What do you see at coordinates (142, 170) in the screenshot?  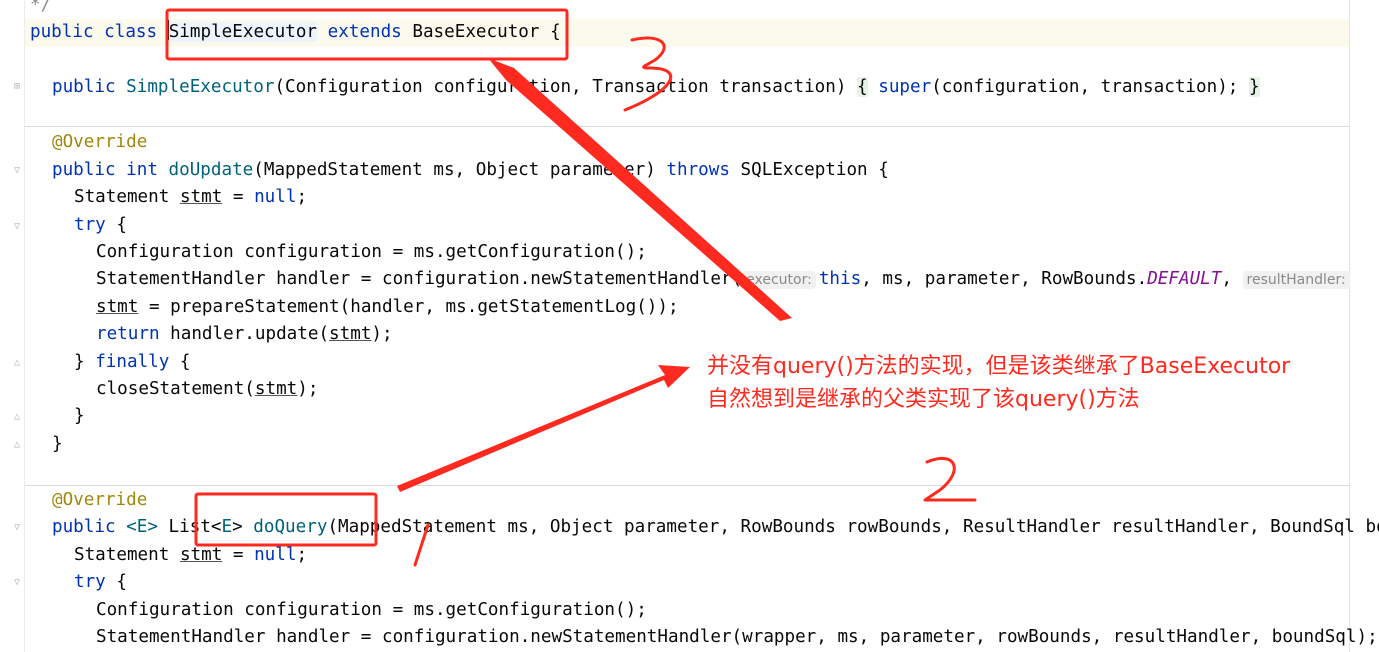 I see `keyword: int` at bounding box center [142, 170].